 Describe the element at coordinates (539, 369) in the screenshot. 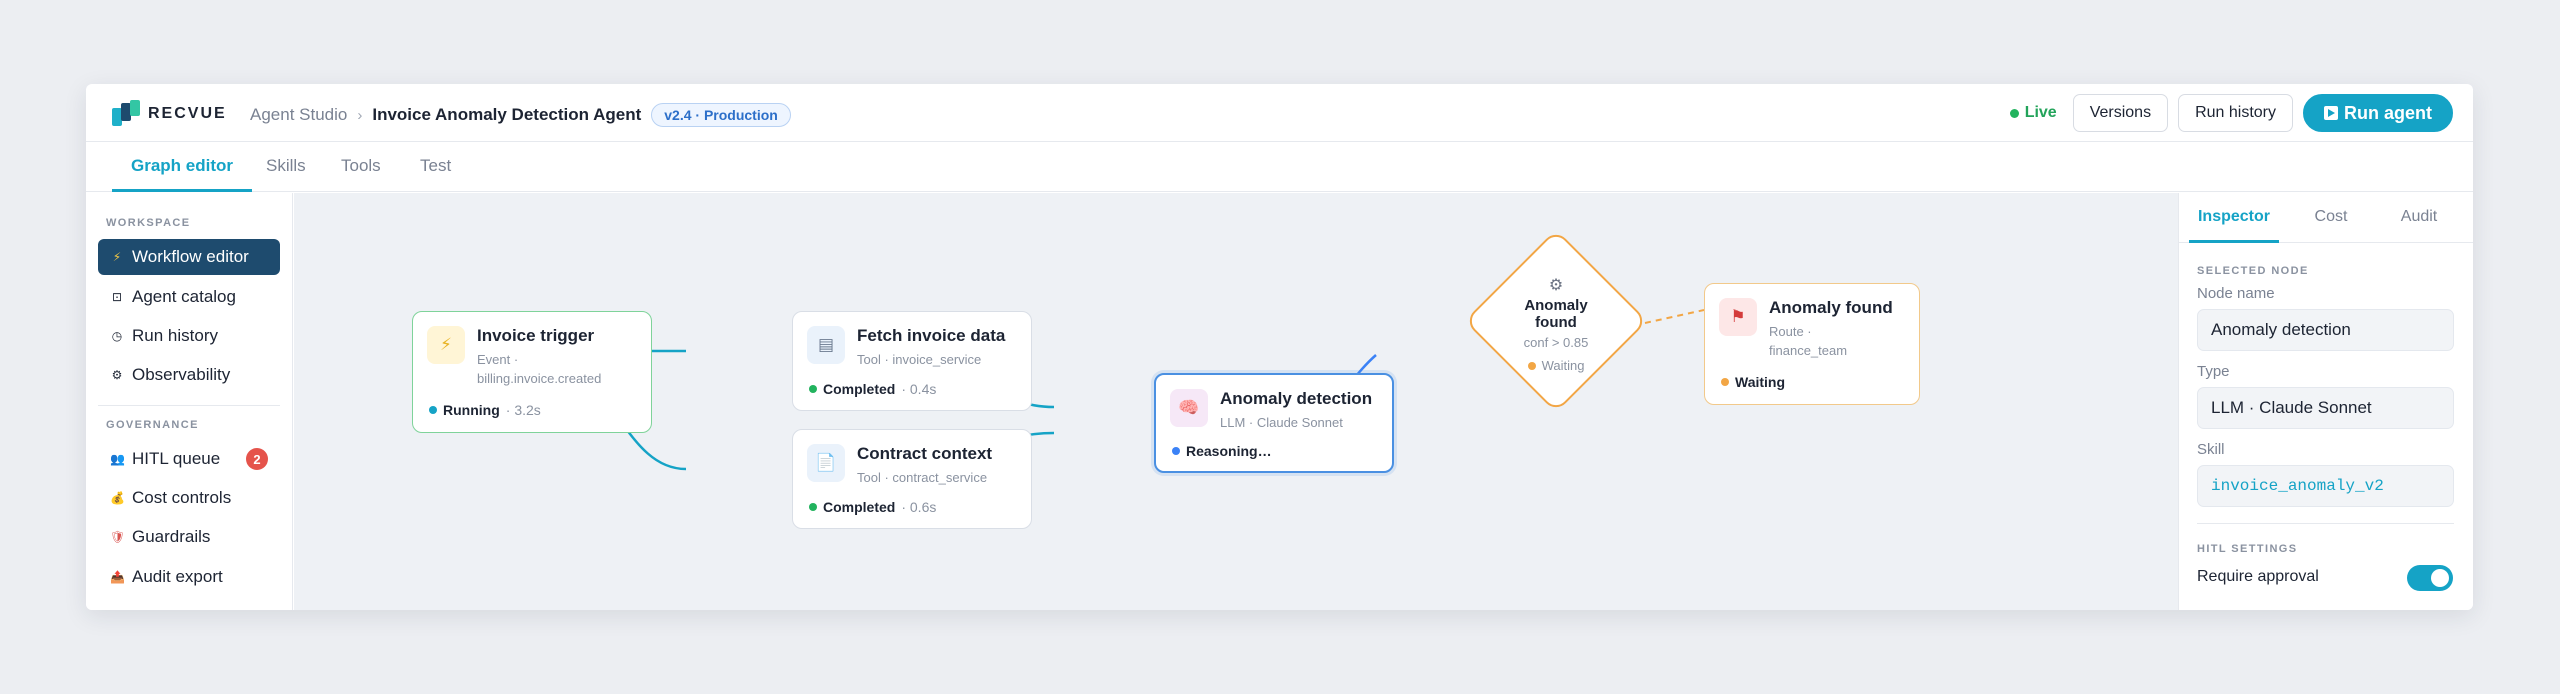

I see `node-subtitle: Event · billing.invoice.created` at that location.